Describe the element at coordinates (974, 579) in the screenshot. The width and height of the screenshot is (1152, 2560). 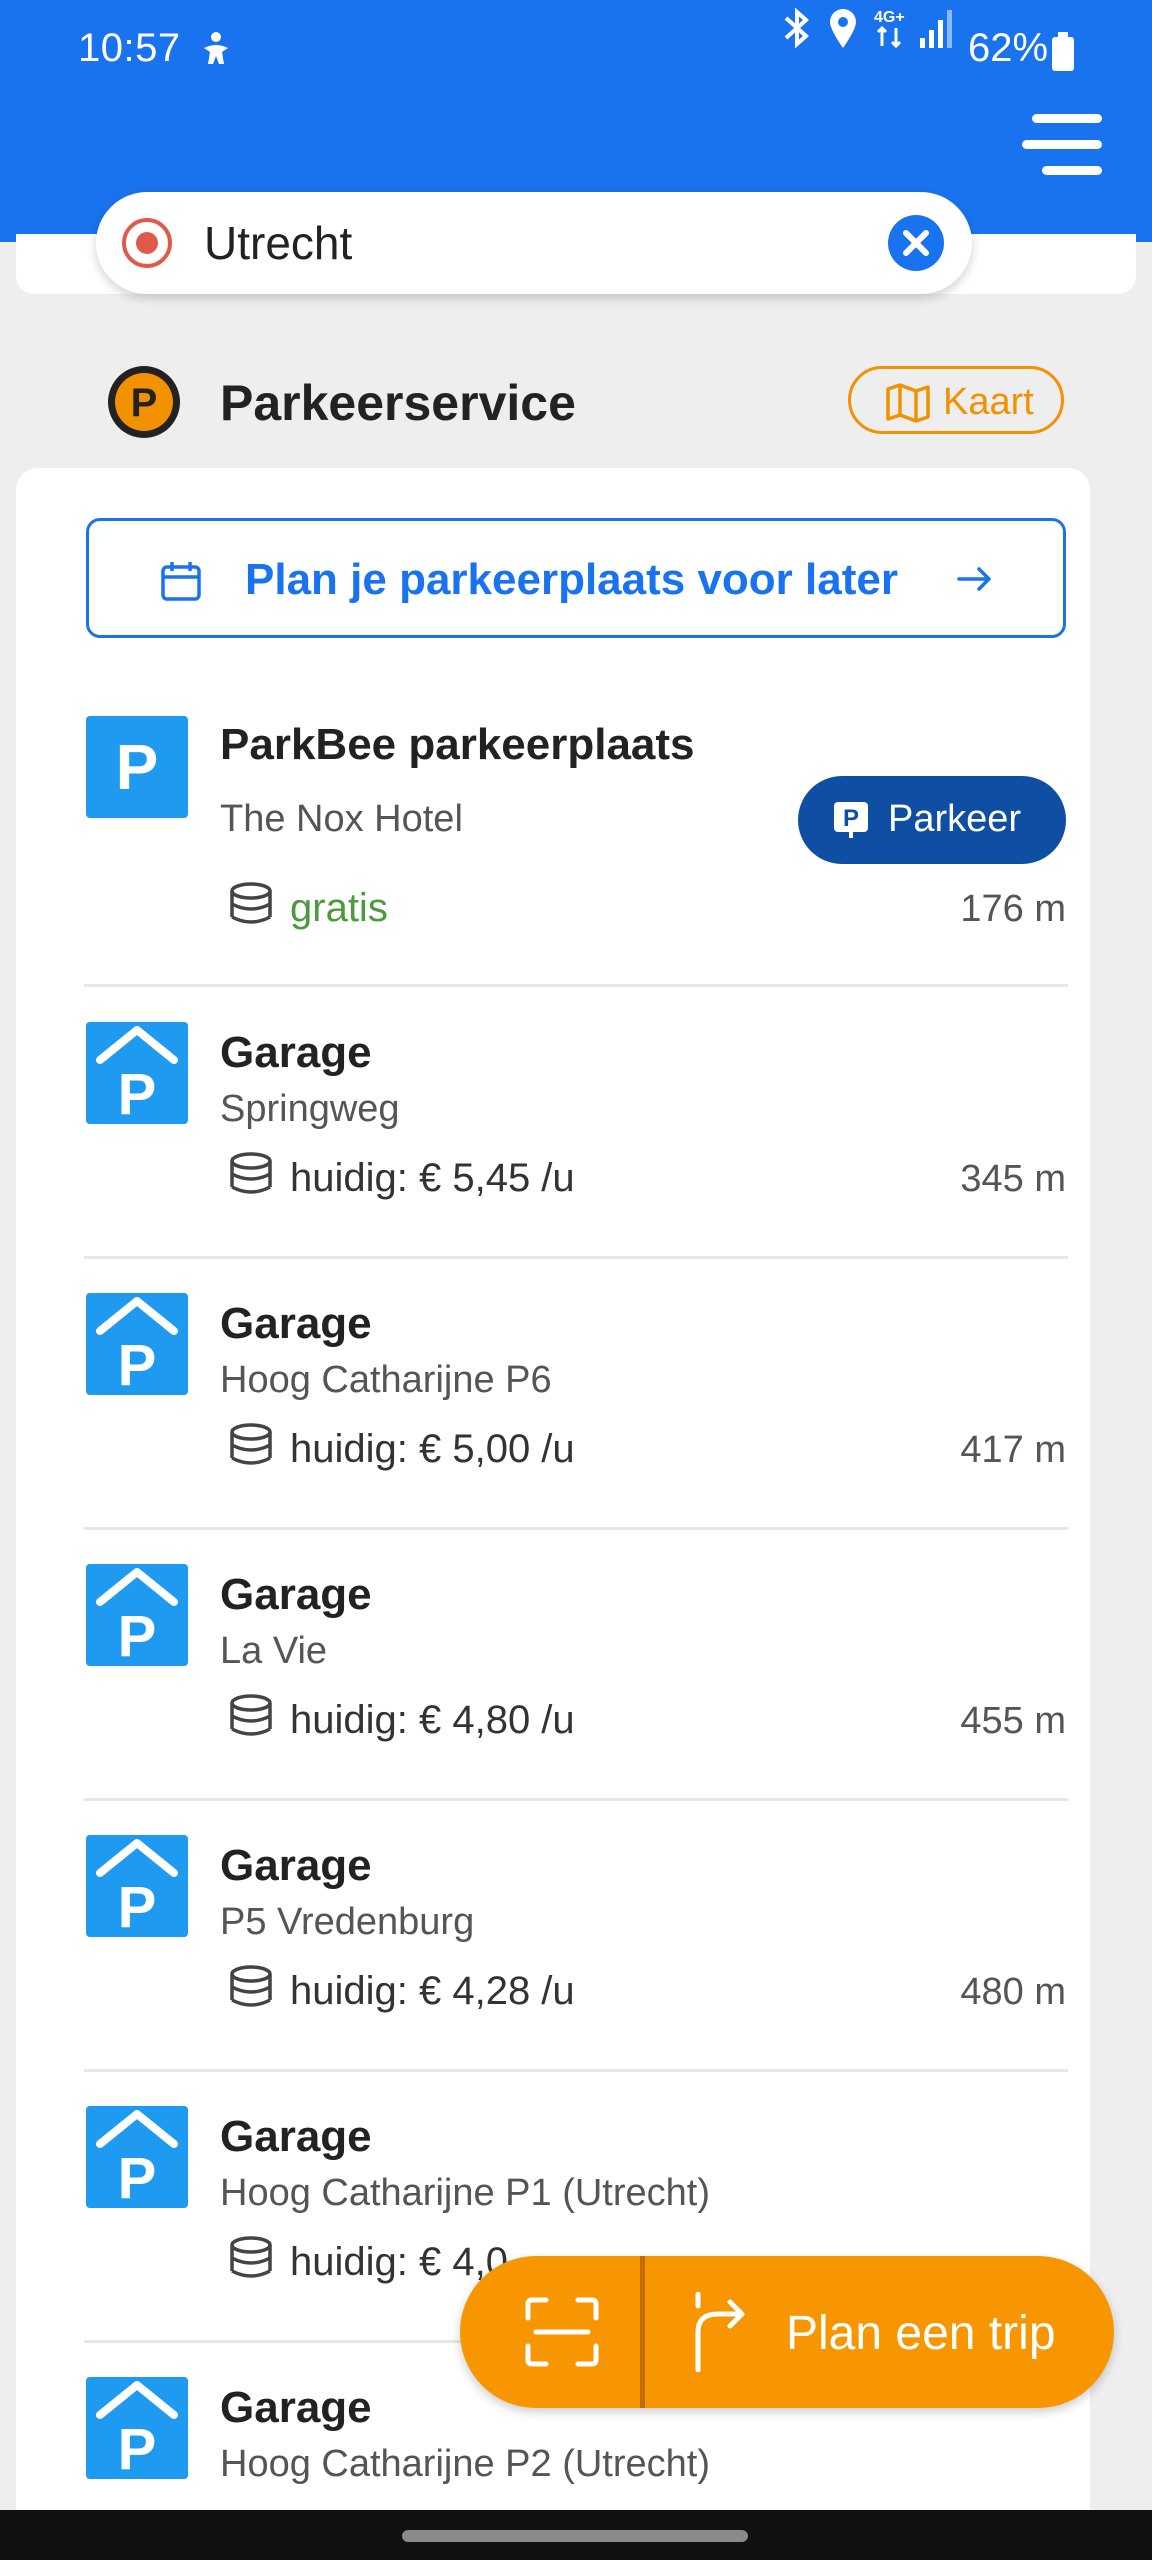
I see `arrow-right-icon` at that location.